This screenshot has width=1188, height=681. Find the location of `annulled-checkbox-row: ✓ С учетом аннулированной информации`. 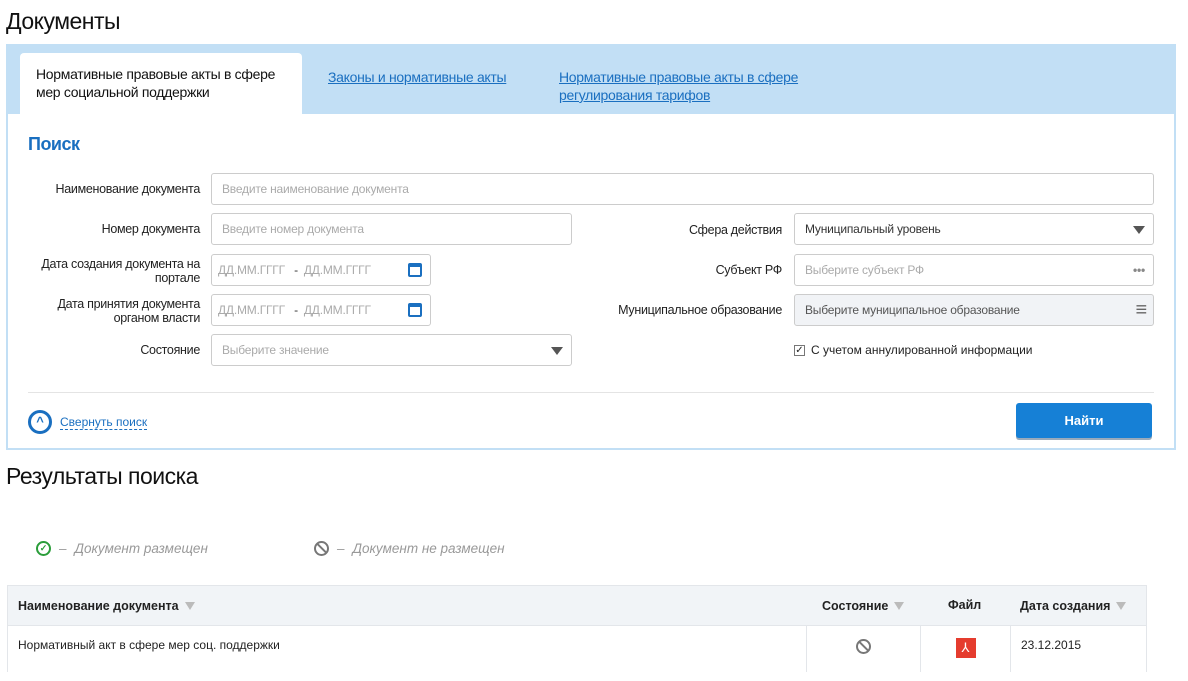

annulled-checkbox-row: ✓ С учетом аннулированной информации is located at coordinates (913, 350).